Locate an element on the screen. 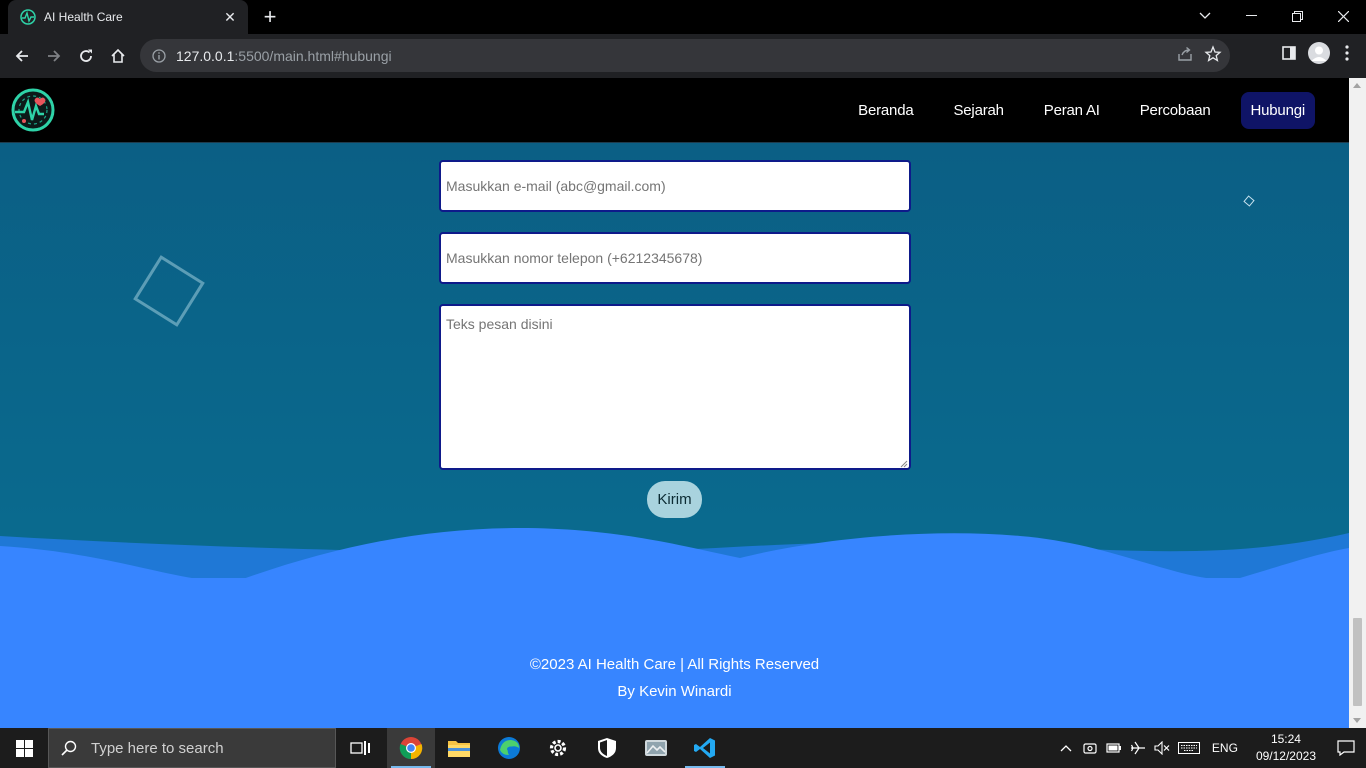 The height and width of the screenshot is (768, 1366). close-tab-icon: ✕ is located at coordinates (230, 17).